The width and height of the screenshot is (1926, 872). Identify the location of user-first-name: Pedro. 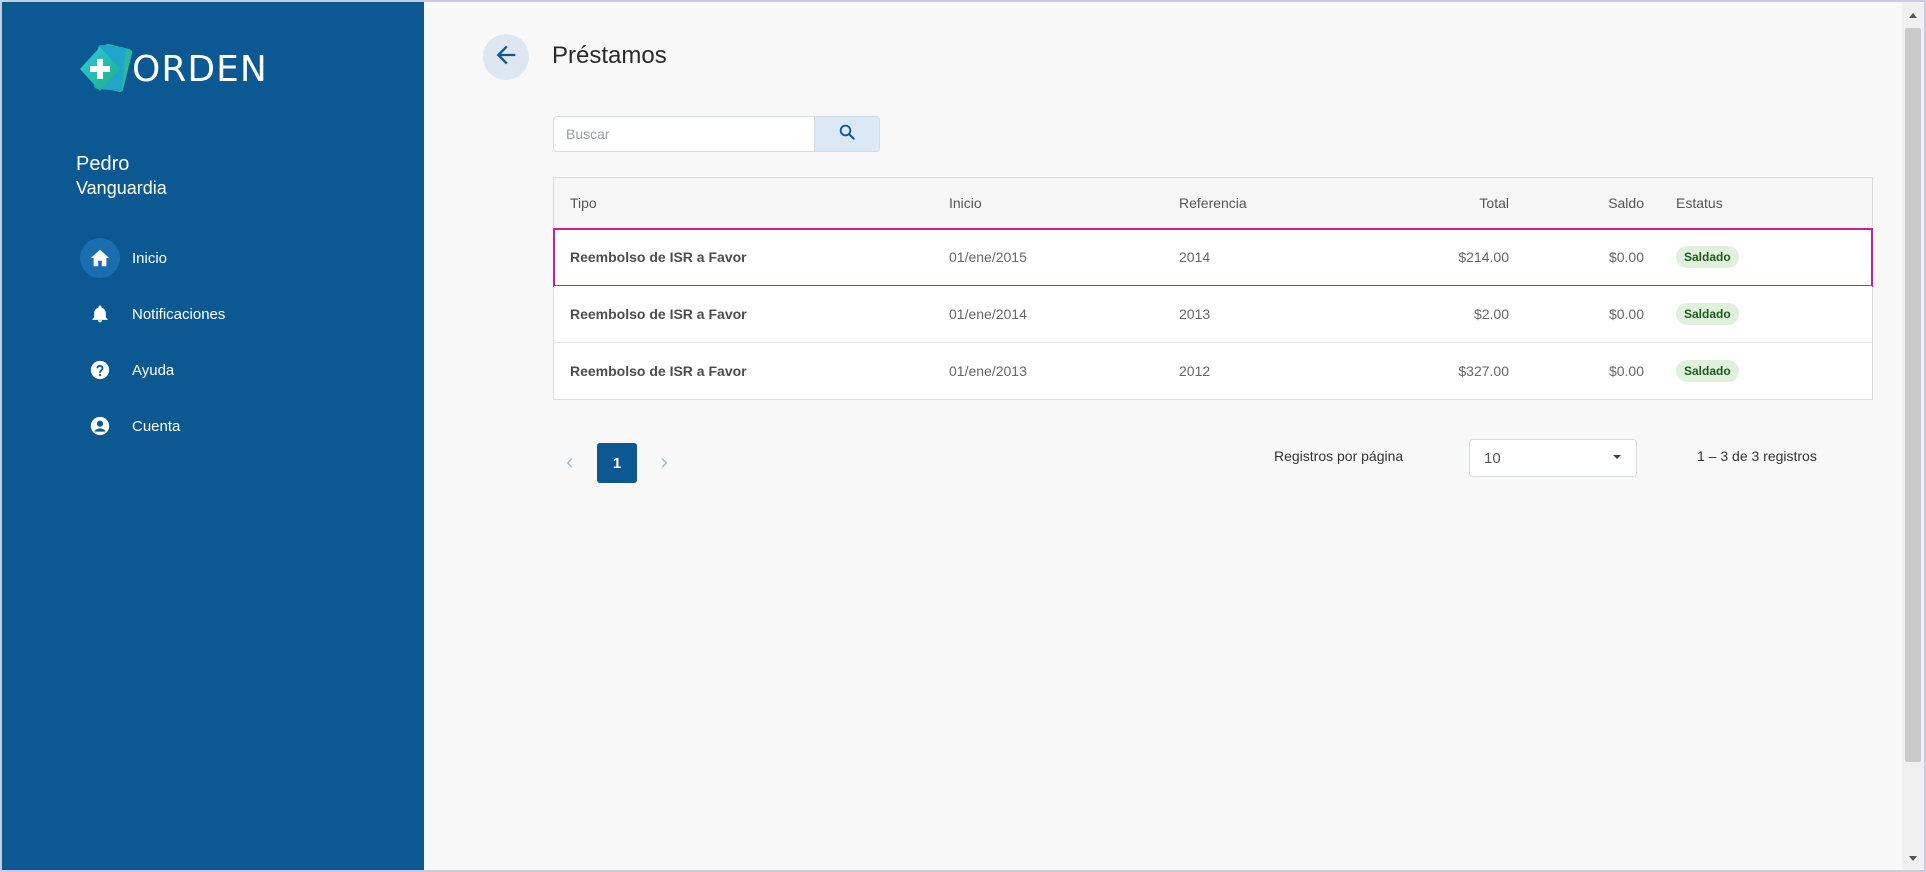
(103, 164).